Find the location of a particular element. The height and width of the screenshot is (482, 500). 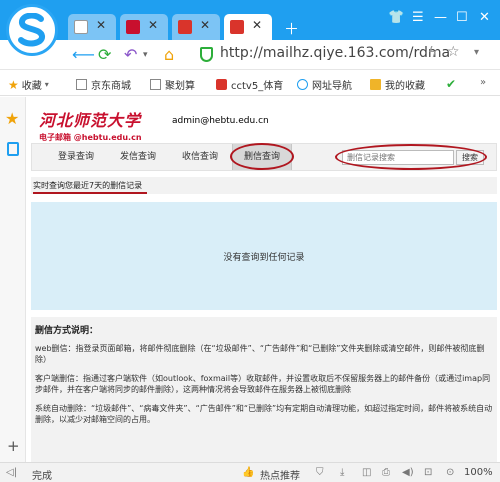

browser-sidebar: ★ + is located at coordinates (13, 279).